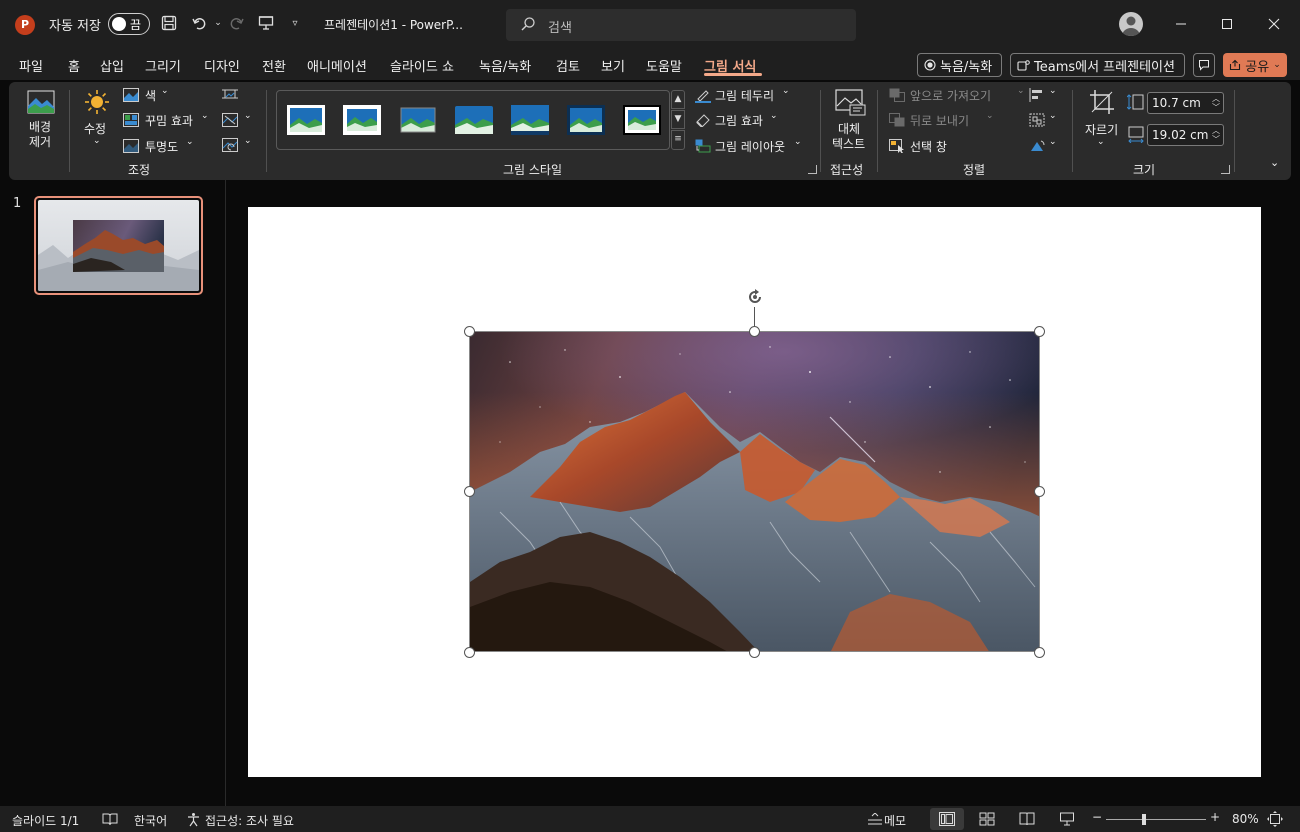  Describe the element at coordinates (1027, 819) in the screenshot. I see `reading-view-icon` at that location.